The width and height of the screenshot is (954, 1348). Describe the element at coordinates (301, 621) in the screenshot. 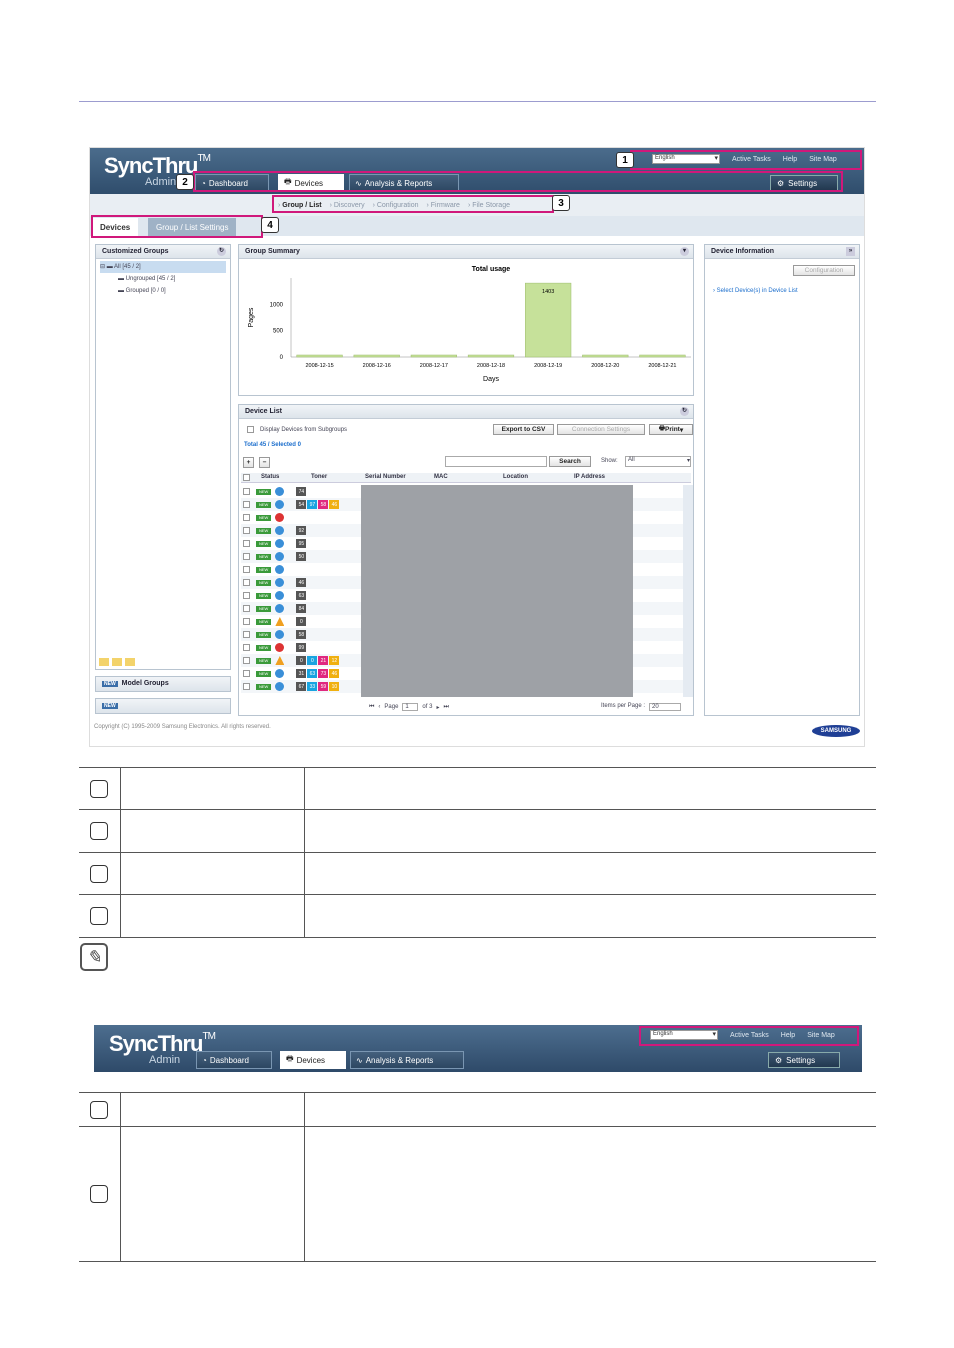

I see `toner-level: 0` at that location.